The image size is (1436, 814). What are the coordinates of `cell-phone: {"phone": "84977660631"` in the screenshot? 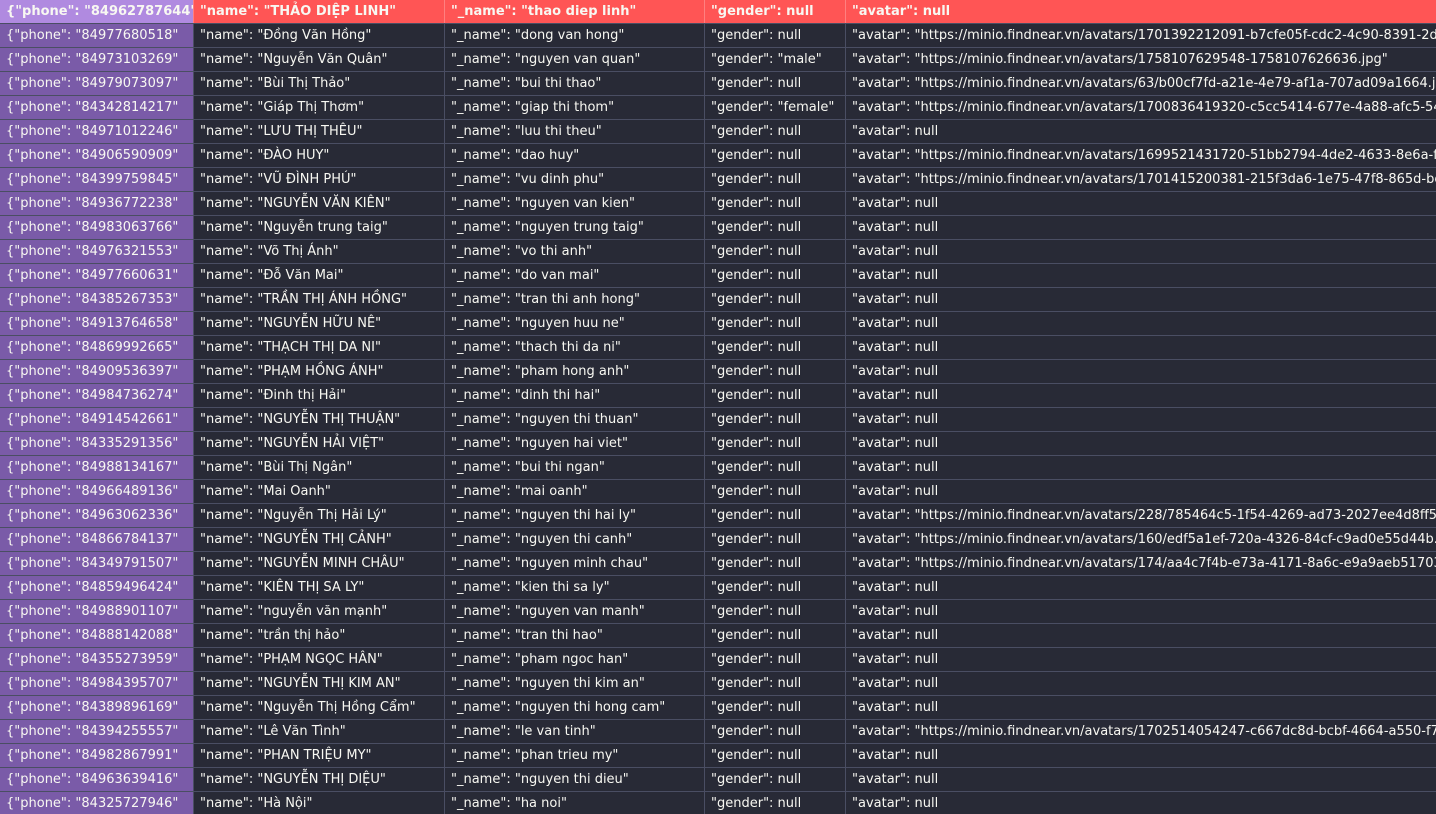 It's located at (97, 275).